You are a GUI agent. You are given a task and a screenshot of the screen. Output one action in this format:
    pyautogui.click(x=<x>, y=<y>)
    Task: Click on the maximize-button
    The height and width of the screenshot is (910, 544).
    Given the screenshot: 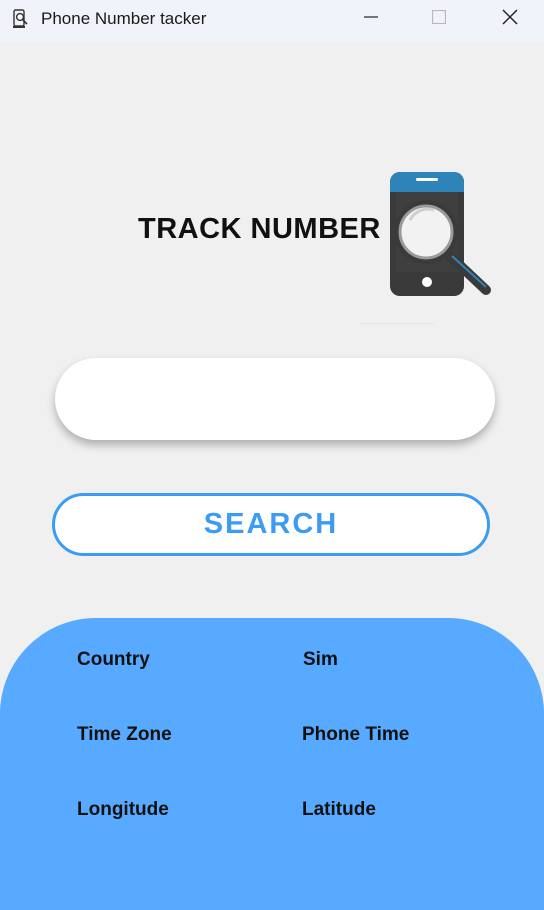 What is the action you would take?
    pyautogui.click(x=439, y=19)
    